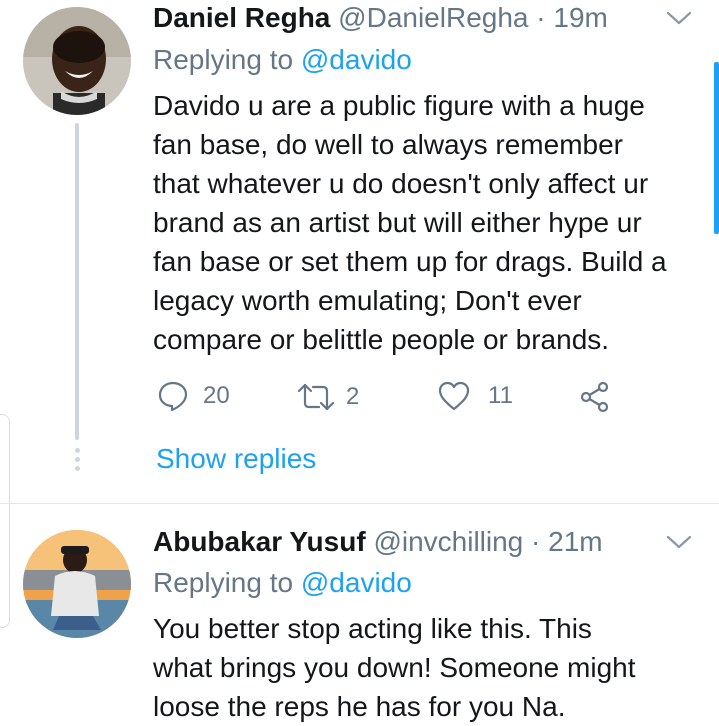 The width and height of the screenshot is (719, 726). I want to click on share-button, so click(595, 397).